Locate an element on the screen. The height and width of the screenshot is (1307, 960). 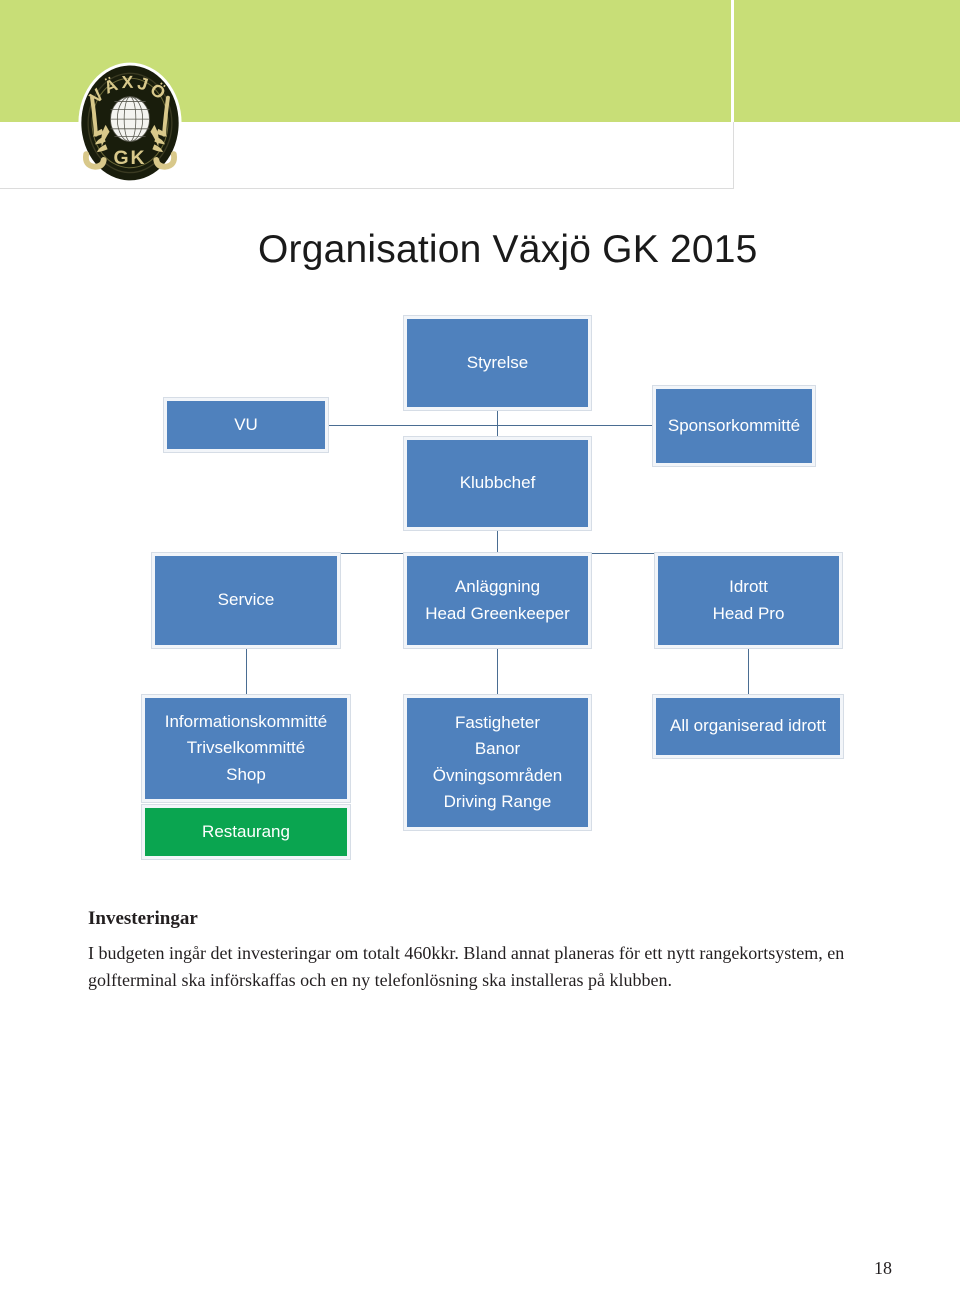
node-anlaggning: Anläggning Head Greenkeeper is located at coordinates (497, 600).